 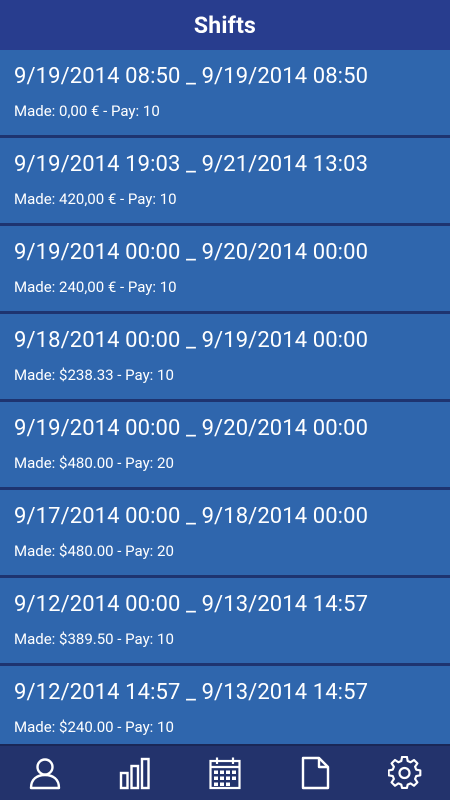 What do you see at coordinates (94, 375) in the screenshot?
I see `shift-earnings: Made: $238.33 - Pay: 10` at bounding box center [94, 375].